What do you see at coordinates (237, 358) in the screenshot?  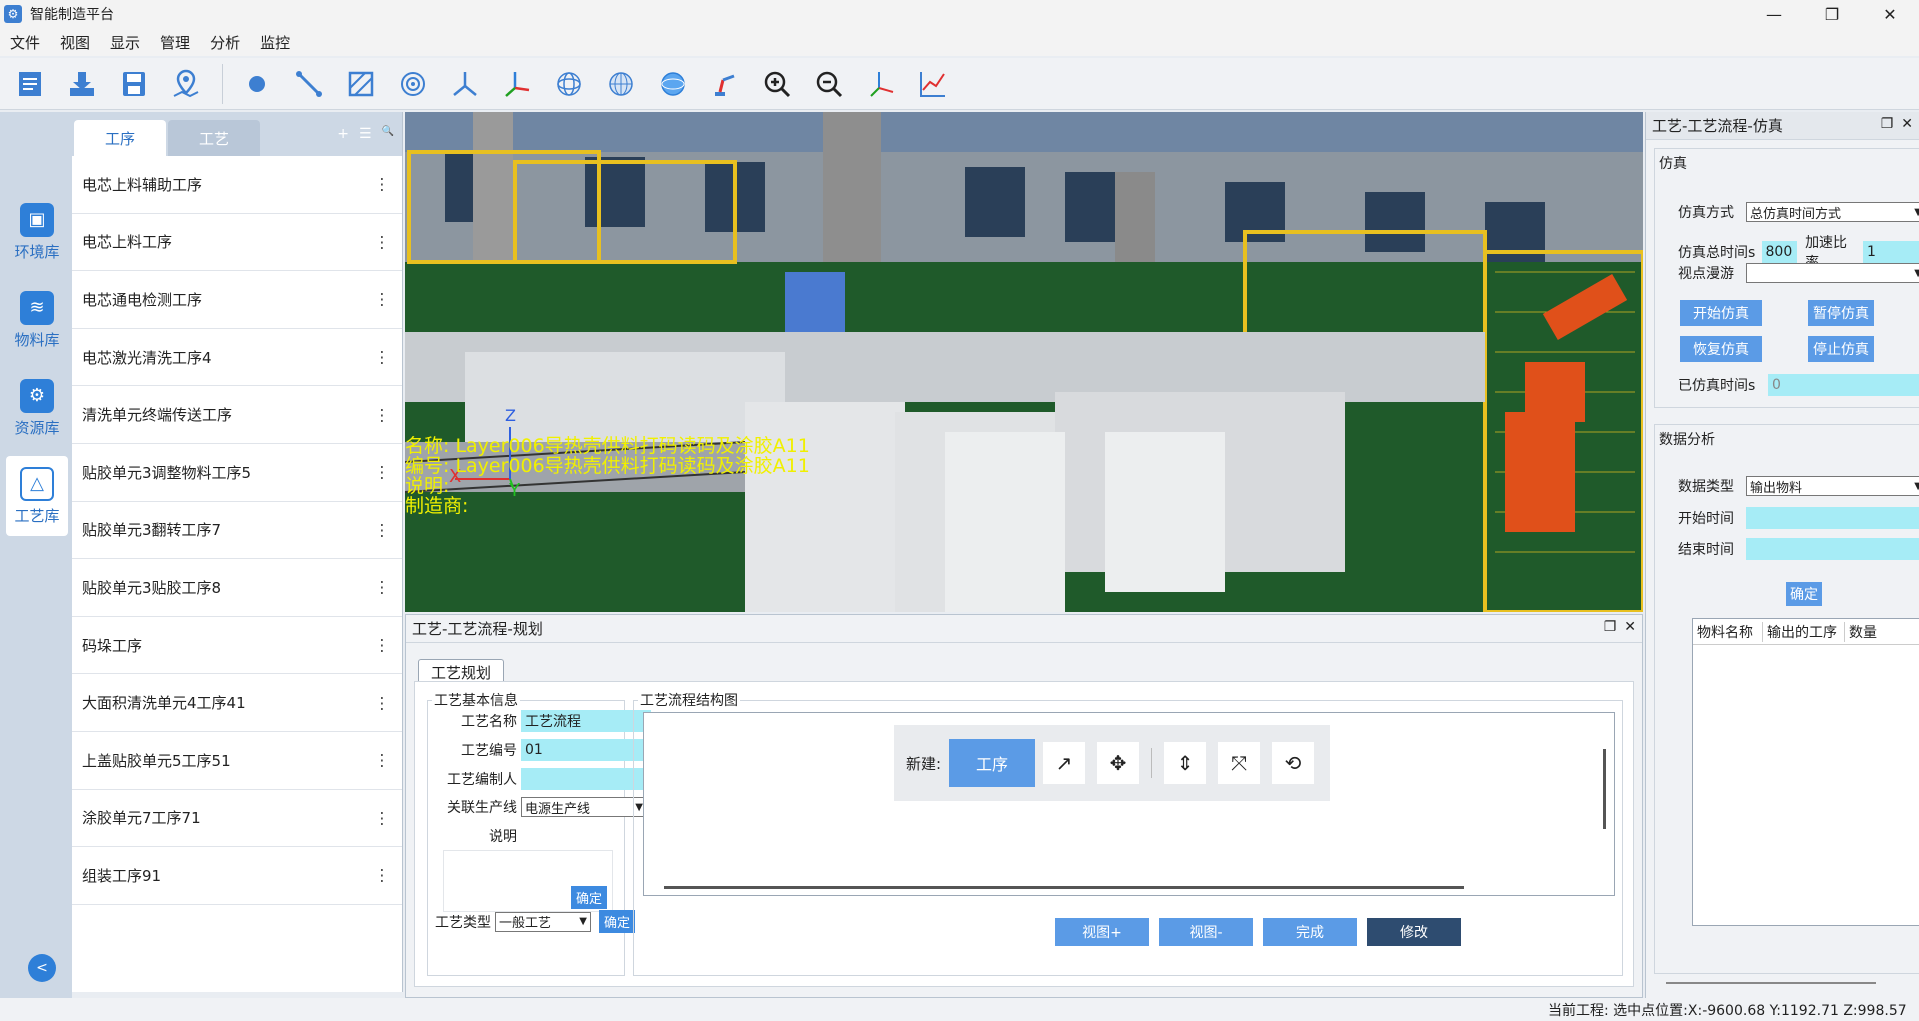 I see `list-item: 电芯激光清洗工序4 ⋮` at bounding box center [237, 358].